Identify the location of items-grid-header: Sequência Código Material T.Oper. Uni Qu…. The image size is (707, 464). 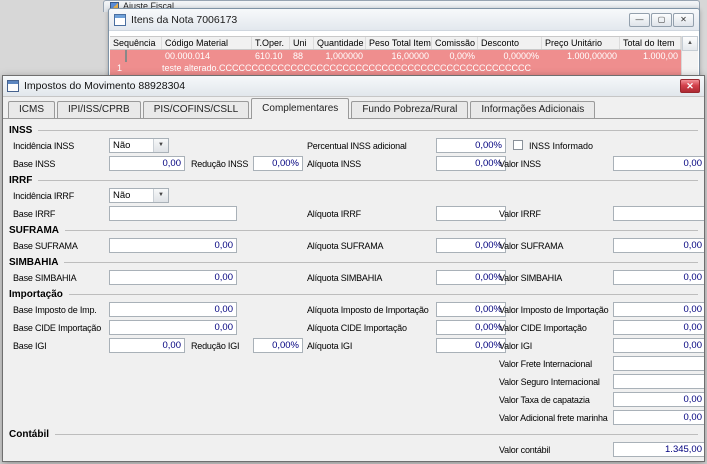
(395, 43).